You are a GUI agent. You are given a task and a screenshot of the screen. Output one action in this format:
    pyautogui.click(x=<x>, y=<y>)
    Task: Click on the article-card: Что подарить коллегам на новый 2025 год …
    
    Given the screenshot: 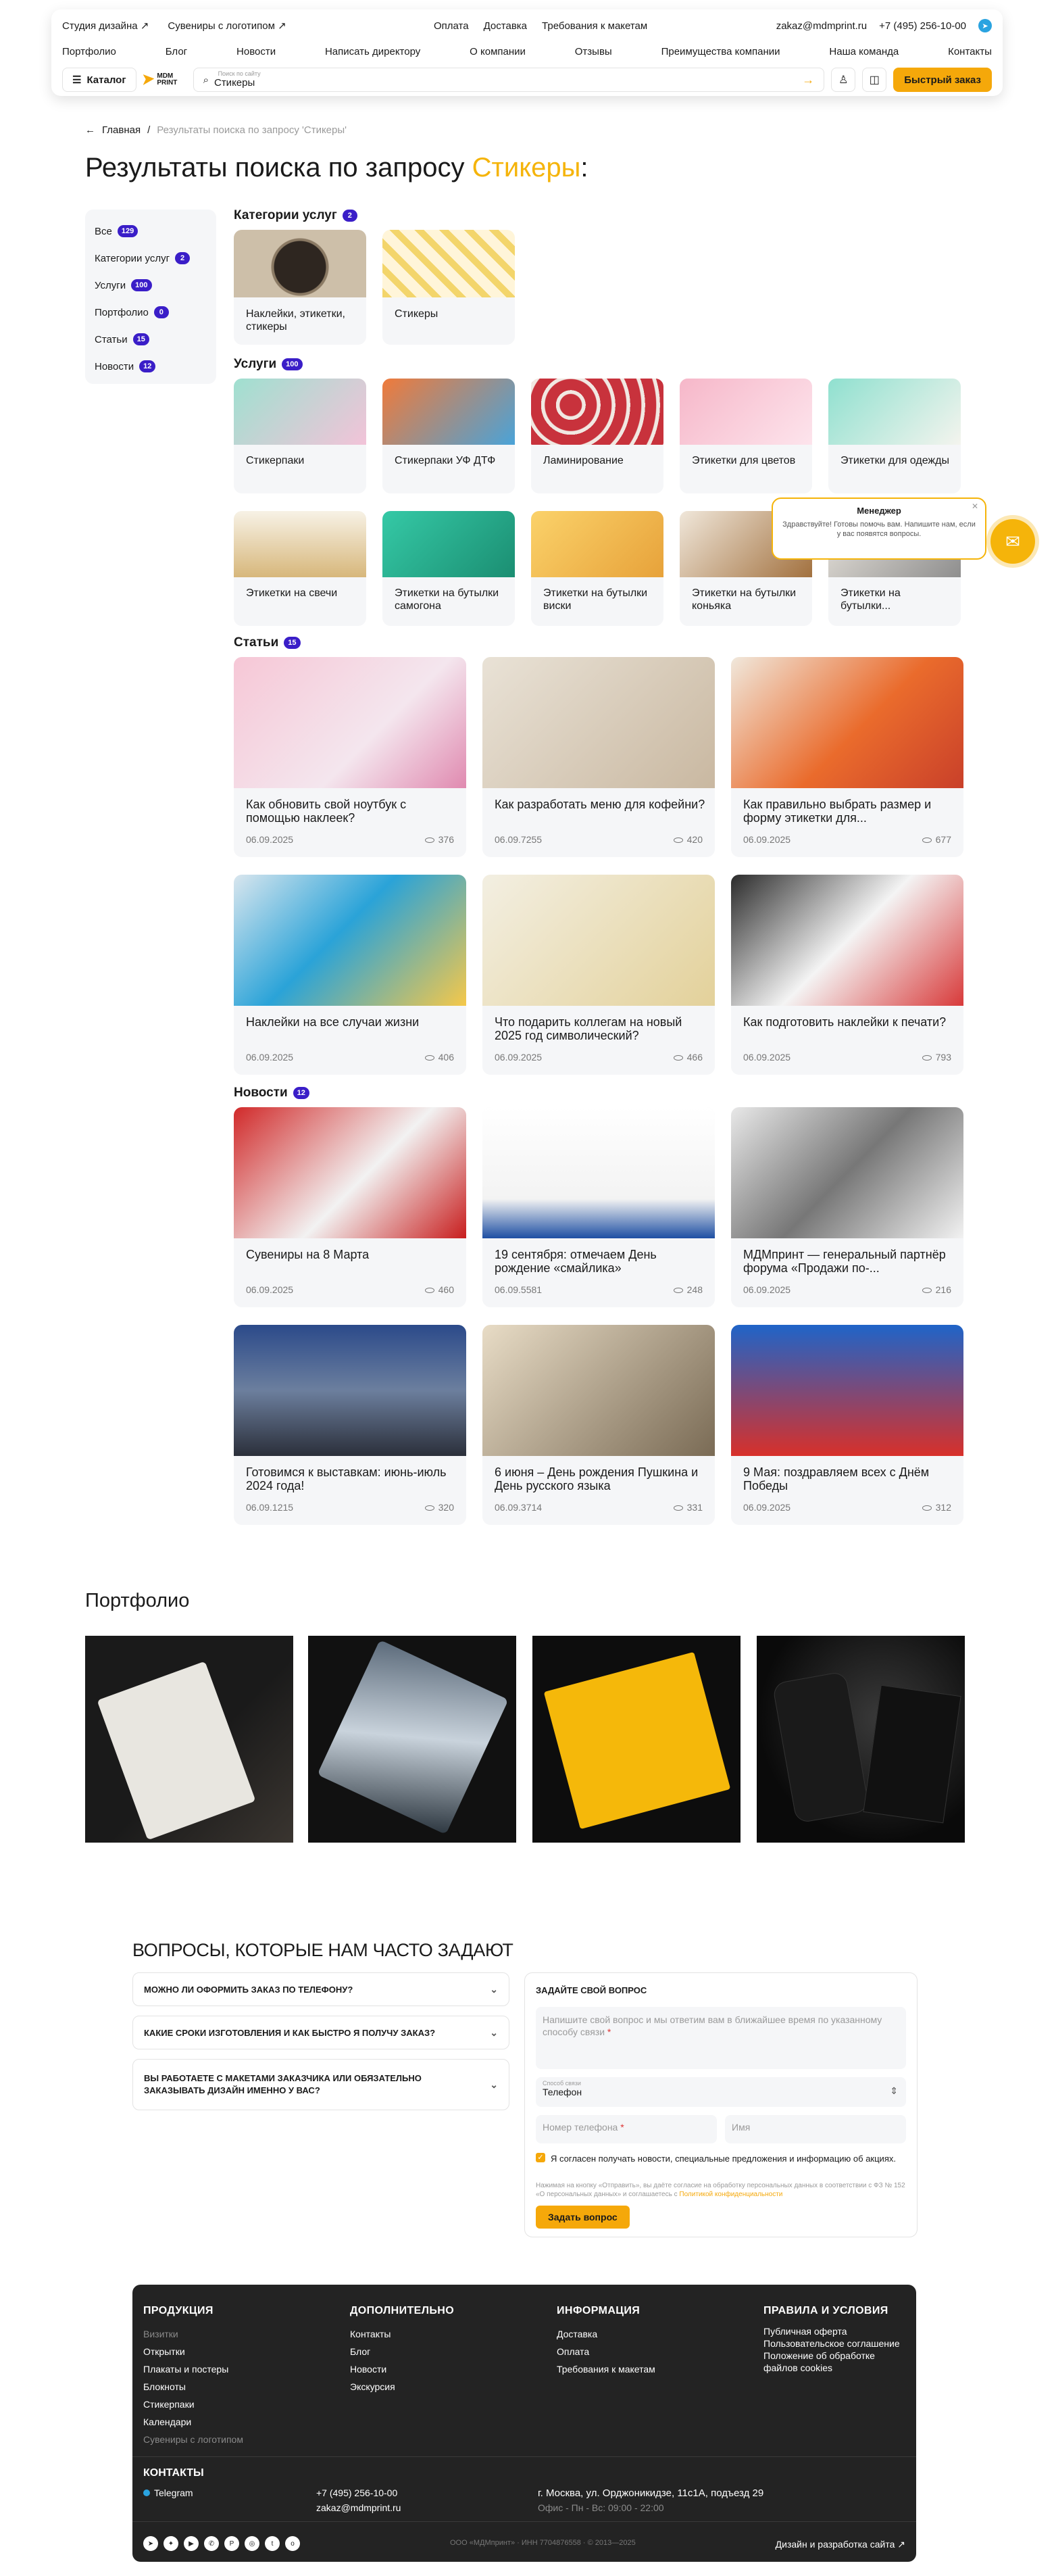 What is the action you would take?
    pyautogui.click(x=598, y=975)
    